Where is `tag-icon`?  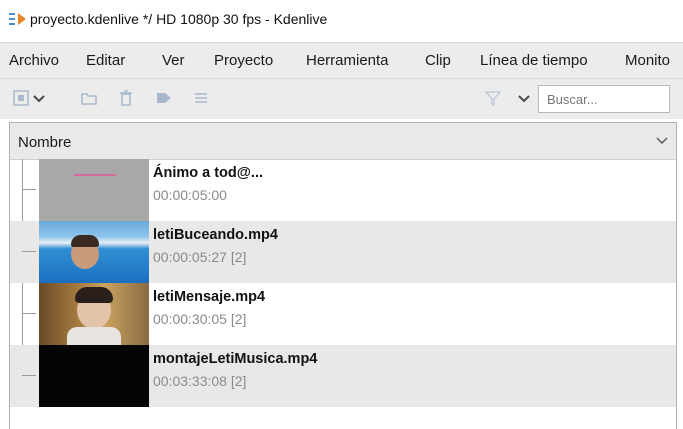 tag-icon is located at coordinates (164, 98).